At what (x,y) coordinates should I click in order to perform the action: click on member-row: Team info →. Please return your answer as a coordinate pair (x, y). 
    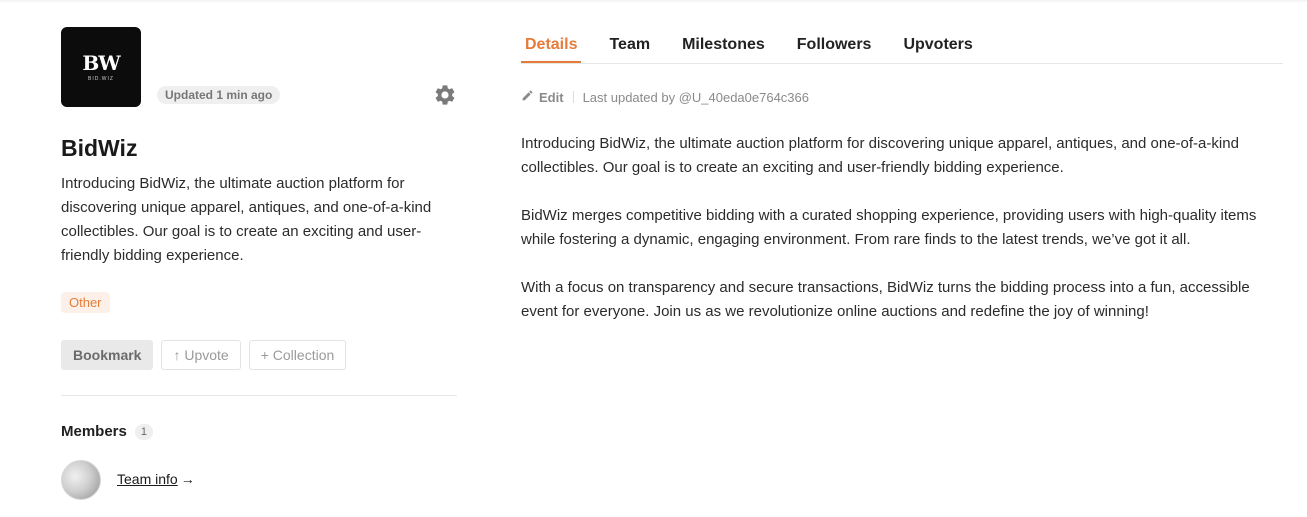
    Looking at the image, I should click on (128, 480).